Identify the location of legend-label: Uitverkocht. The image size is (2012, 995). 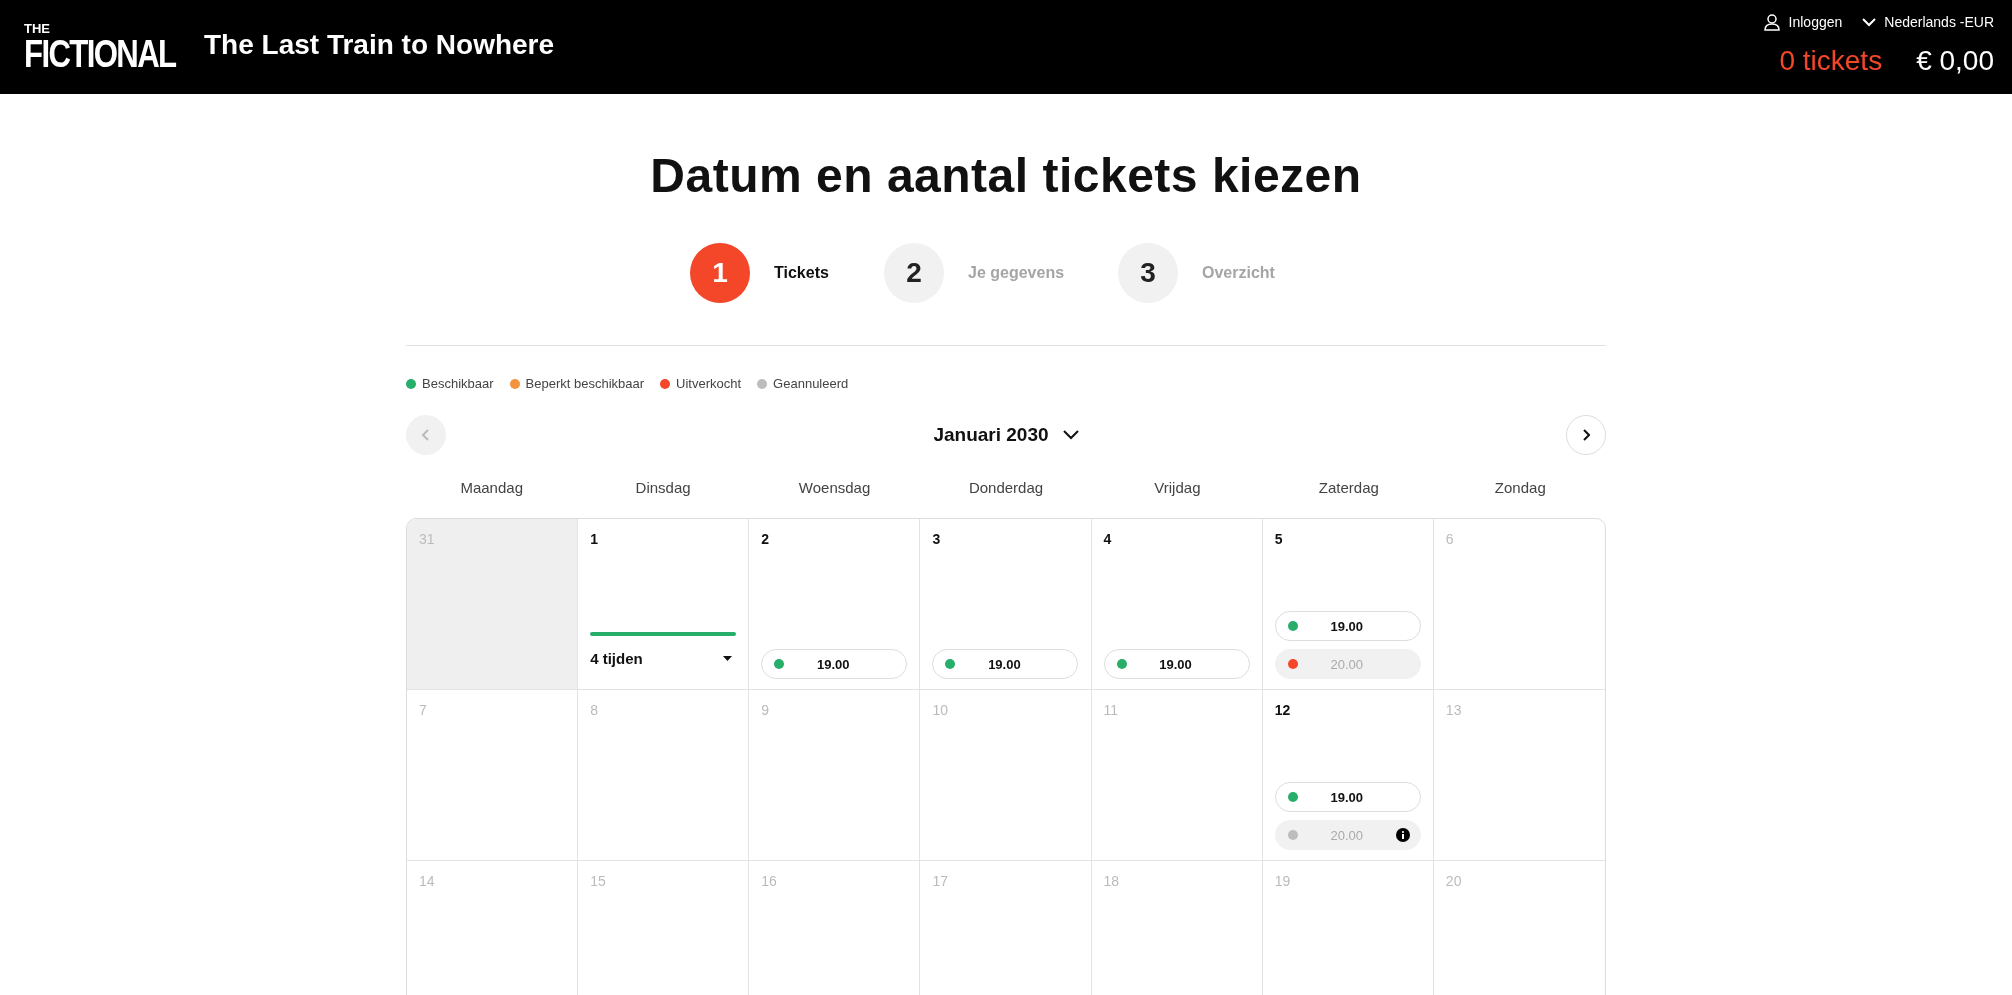
(709, 383).